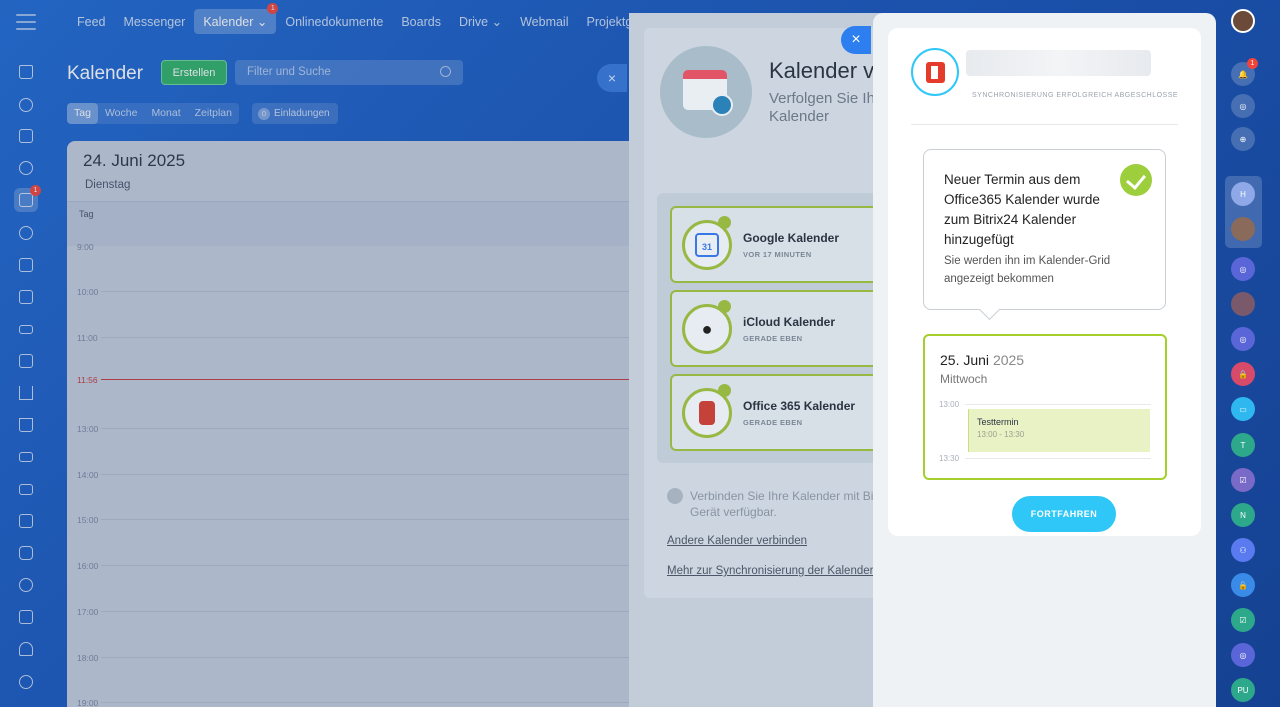  I want to click on provider-name: Google Kalender, so click(791, 238).